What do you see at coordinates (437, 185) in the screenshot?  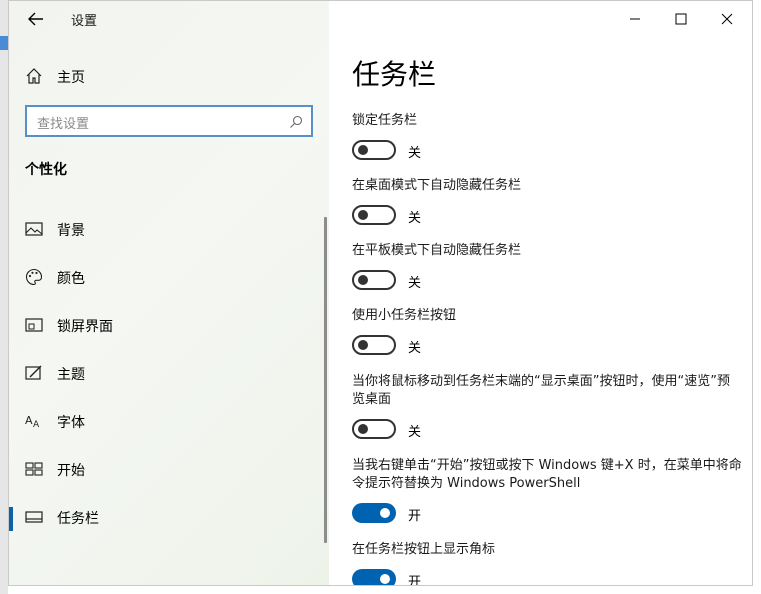 I see `setting-label: 在桌面模式下自动隐藏任务栏` at bounding box center [437, 185].